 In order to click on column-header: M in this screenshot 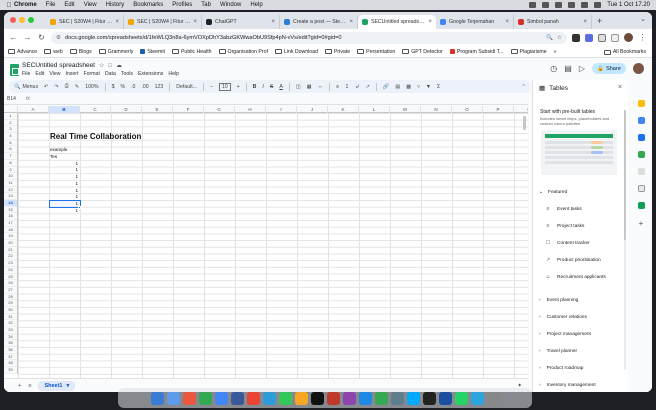, I will do `click(405, 109)`.